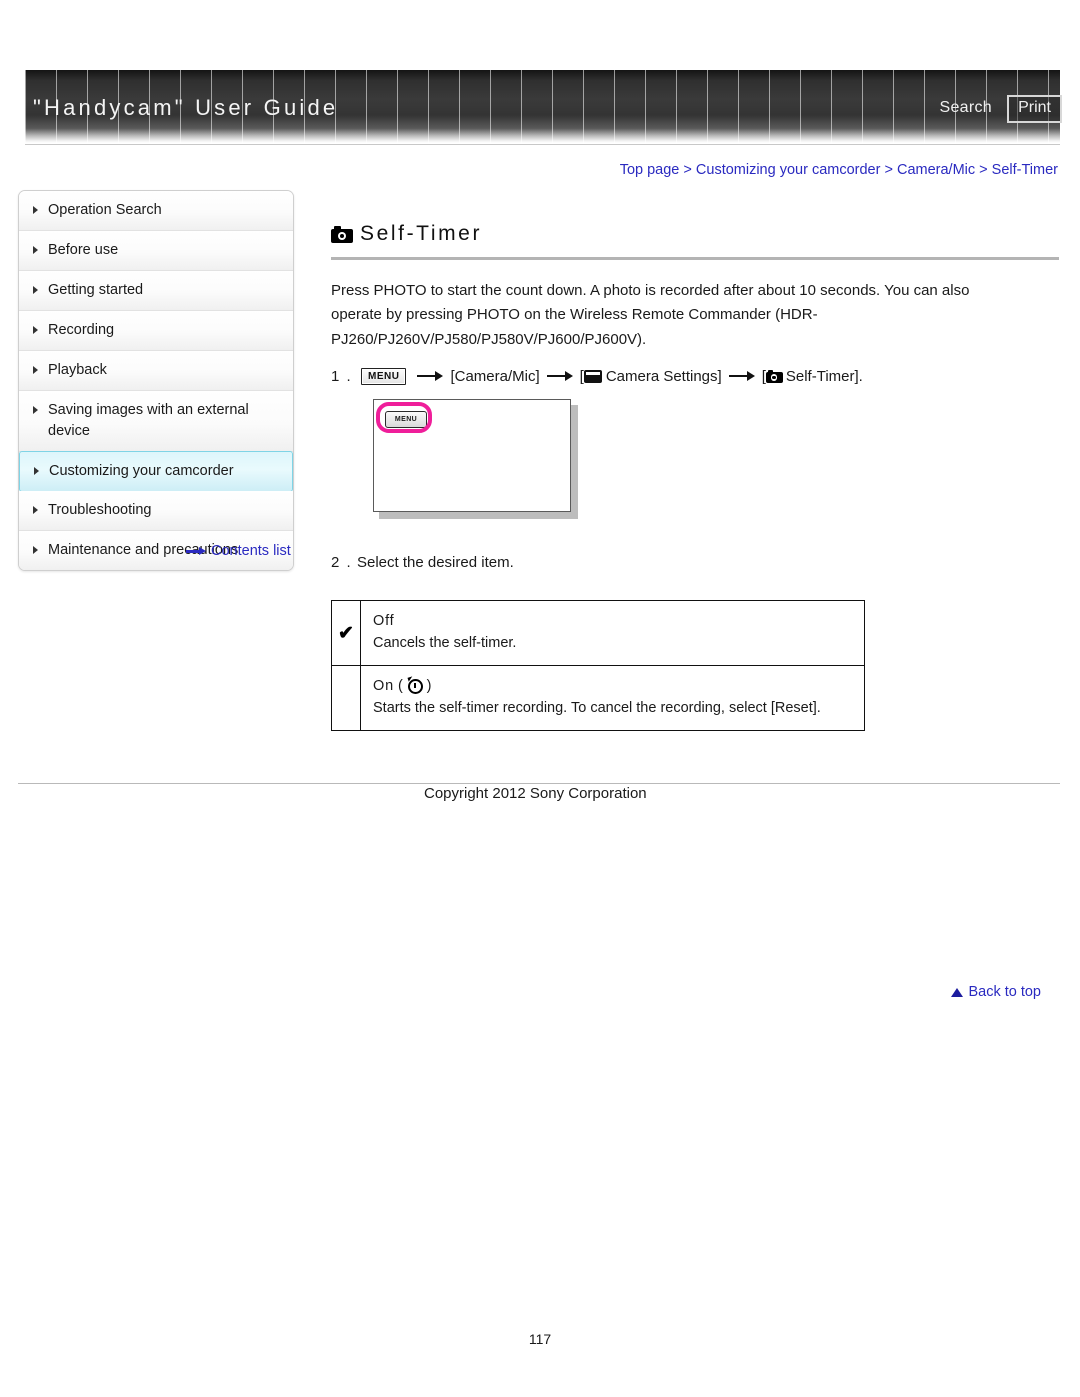  What do you see at coordinates (957, 992) in the screenshot?
I see `triangle-up-icon` at bounding box center [957, 992].